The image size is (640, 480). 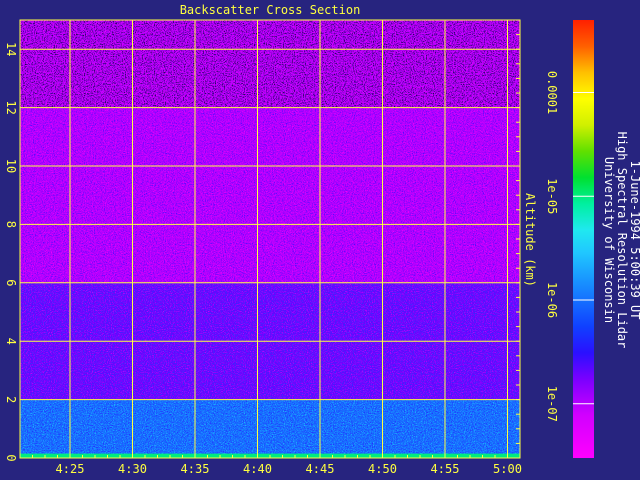 I want to click on colorbar-tick-label: 1e-05, so click(x=552, y=196).